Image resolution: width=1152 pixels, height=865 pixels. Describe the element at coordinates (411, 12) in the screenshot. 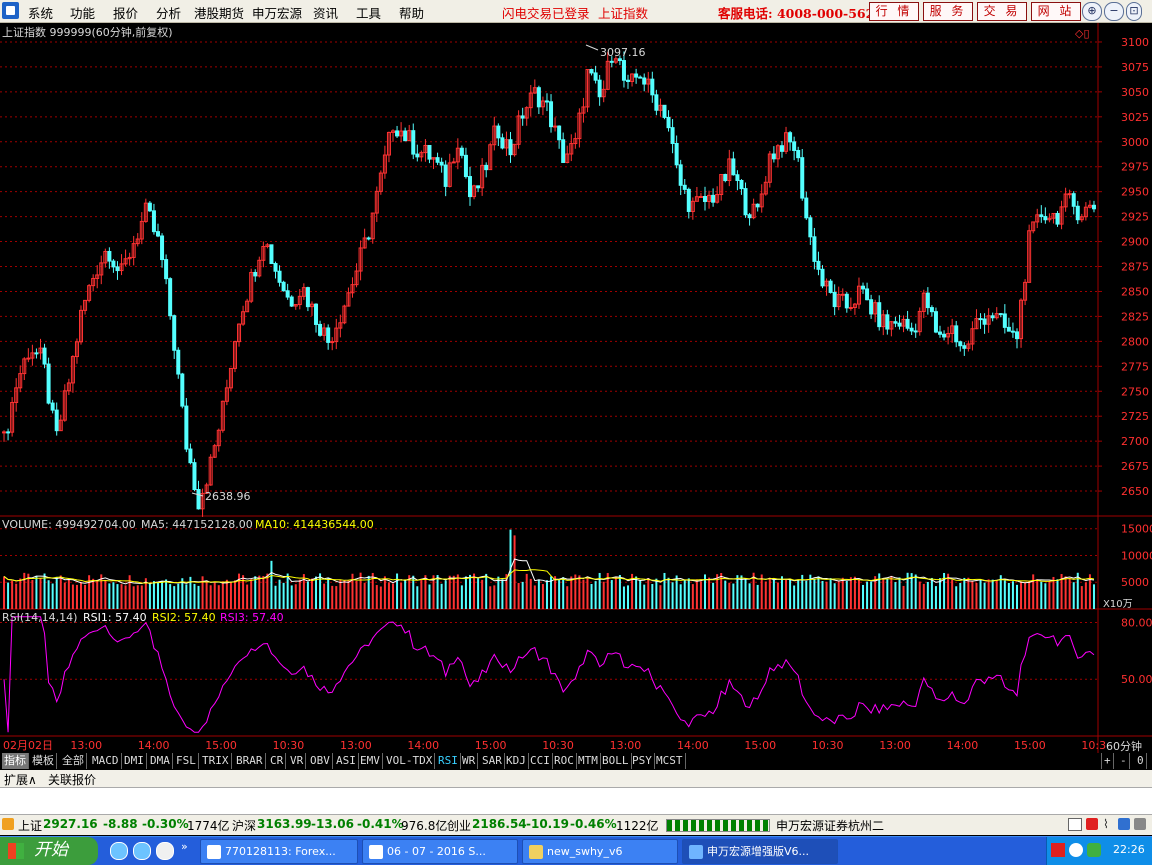

I see `menu-help: 帮助` at that location.